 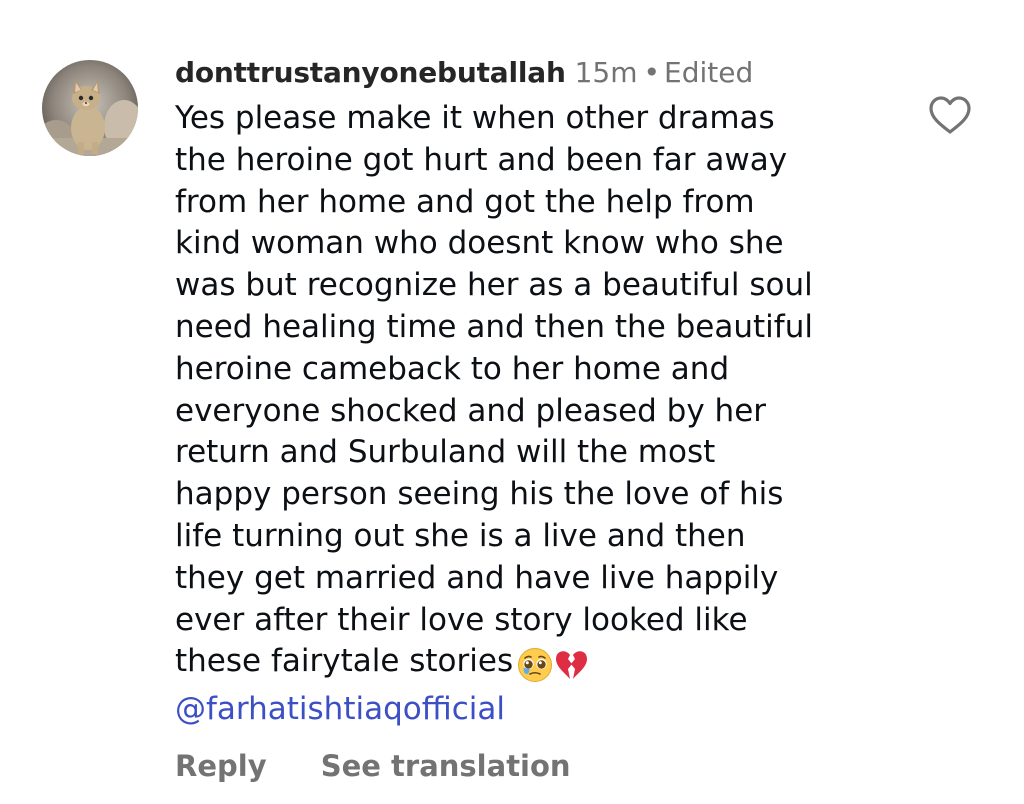 I want to click on comment-text-line: kind woman who doesnt know who she, so click(x=479, y=243).